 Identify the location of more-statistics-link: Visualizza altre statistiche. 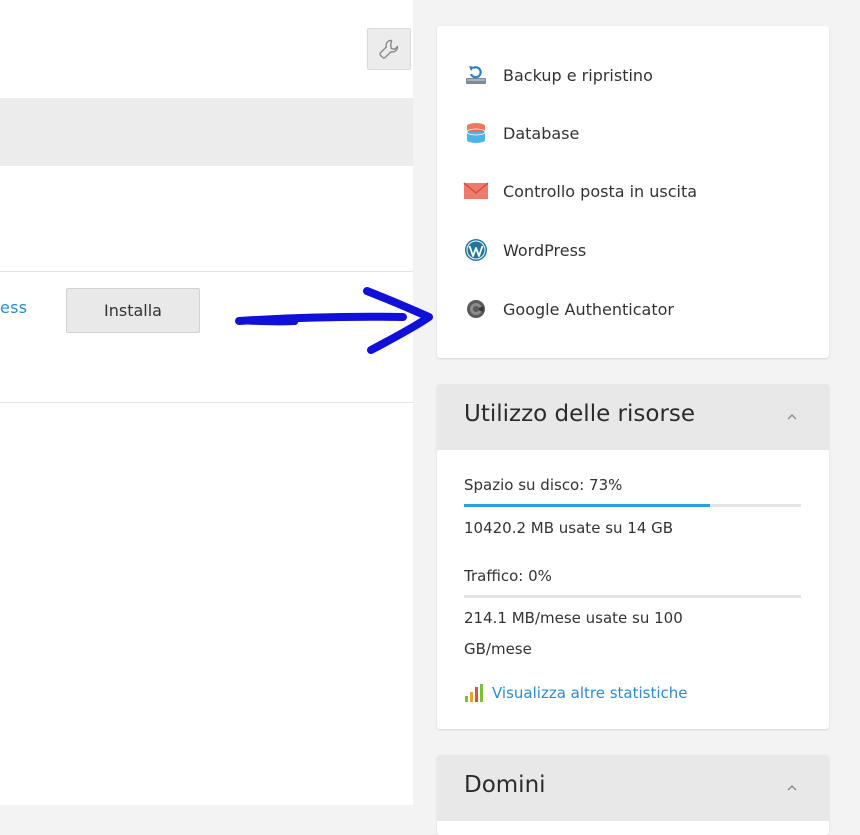
(576, 693).